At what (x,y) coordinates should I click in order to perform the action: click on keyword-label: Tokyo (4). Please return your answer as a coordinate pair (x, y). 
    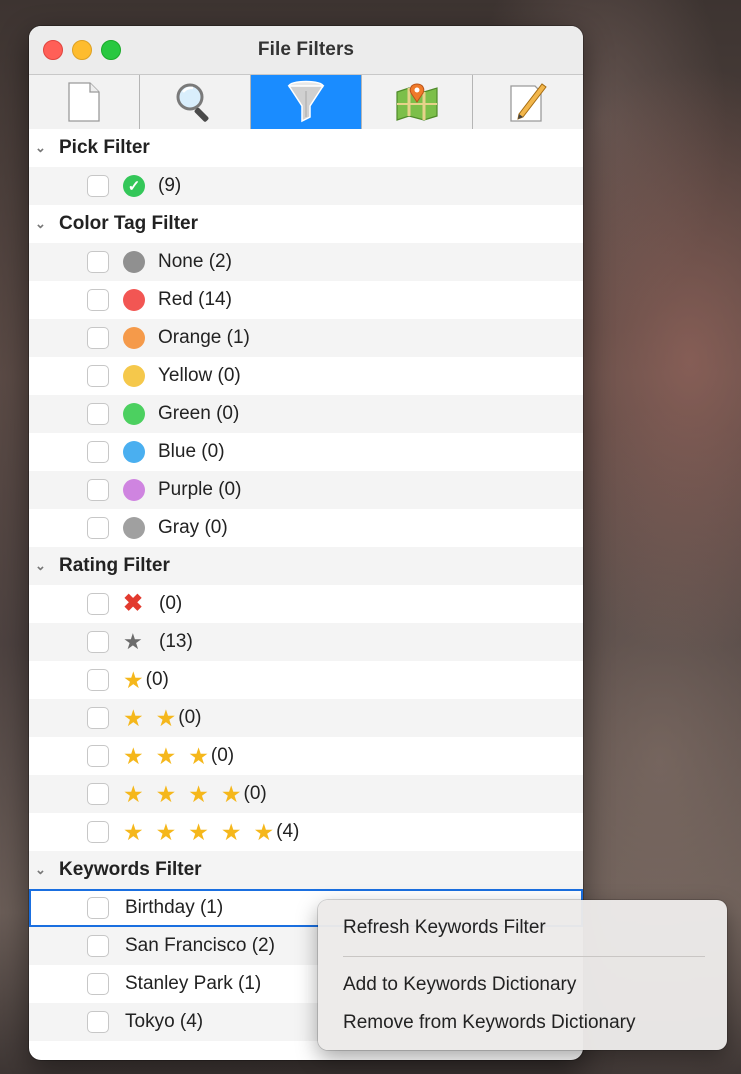
    Looking at the image, I should click on (164, 1021).